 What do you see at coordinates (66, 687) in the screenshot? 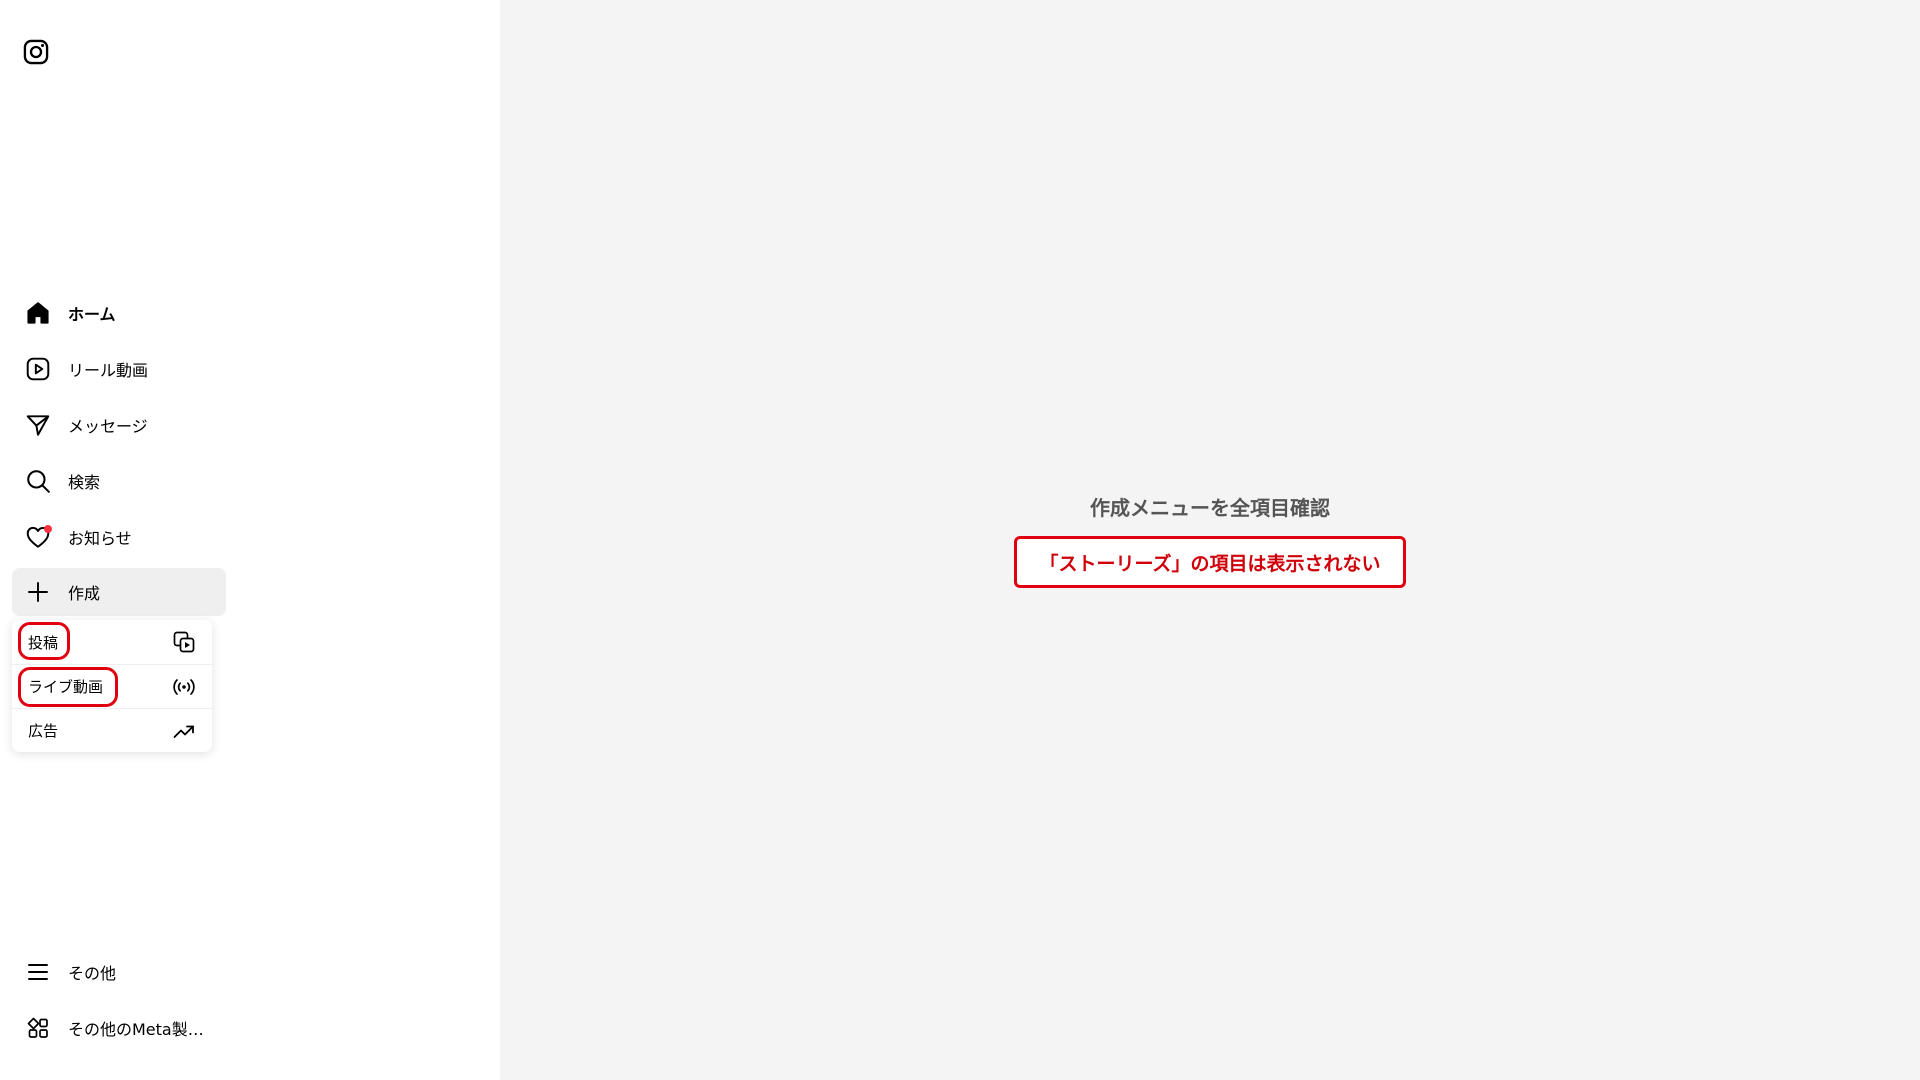
I see `create-menu-live-label: ライブ動画` at bounding box center [66, 687].